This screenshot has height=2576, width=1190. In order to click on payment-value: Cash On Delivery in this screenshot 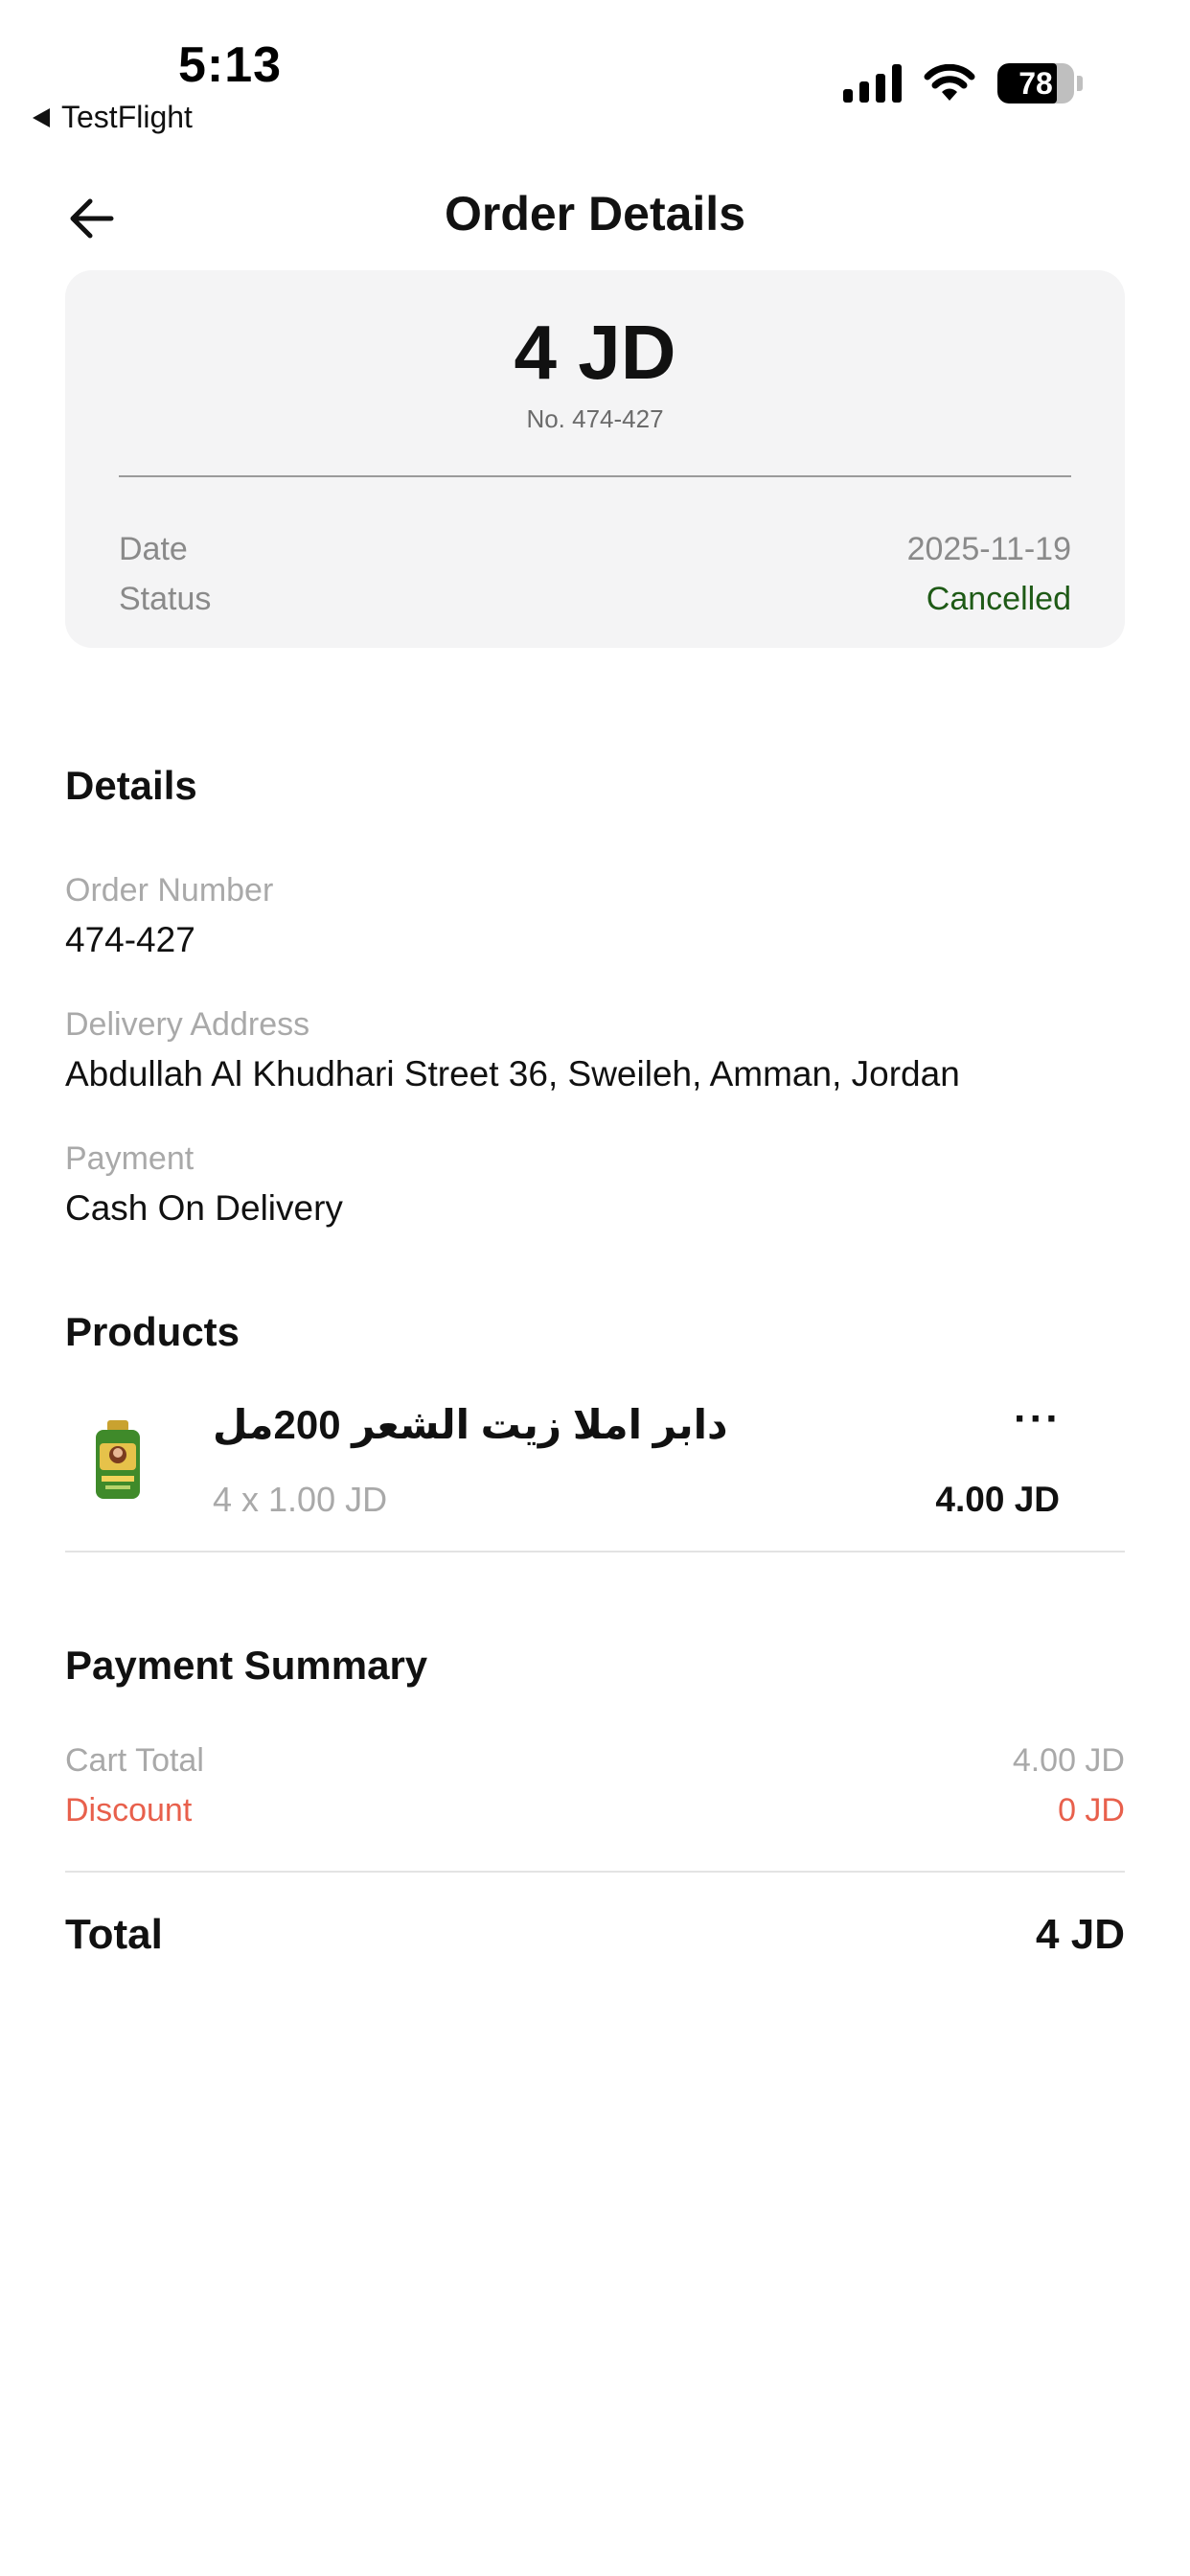, I will do `click(204, 1208)`.